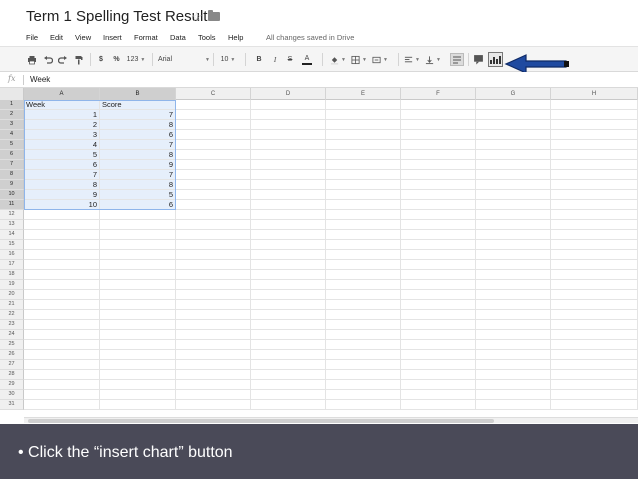 The image size is (638, 479). I want to click on cell-d24, so click(288, 335).